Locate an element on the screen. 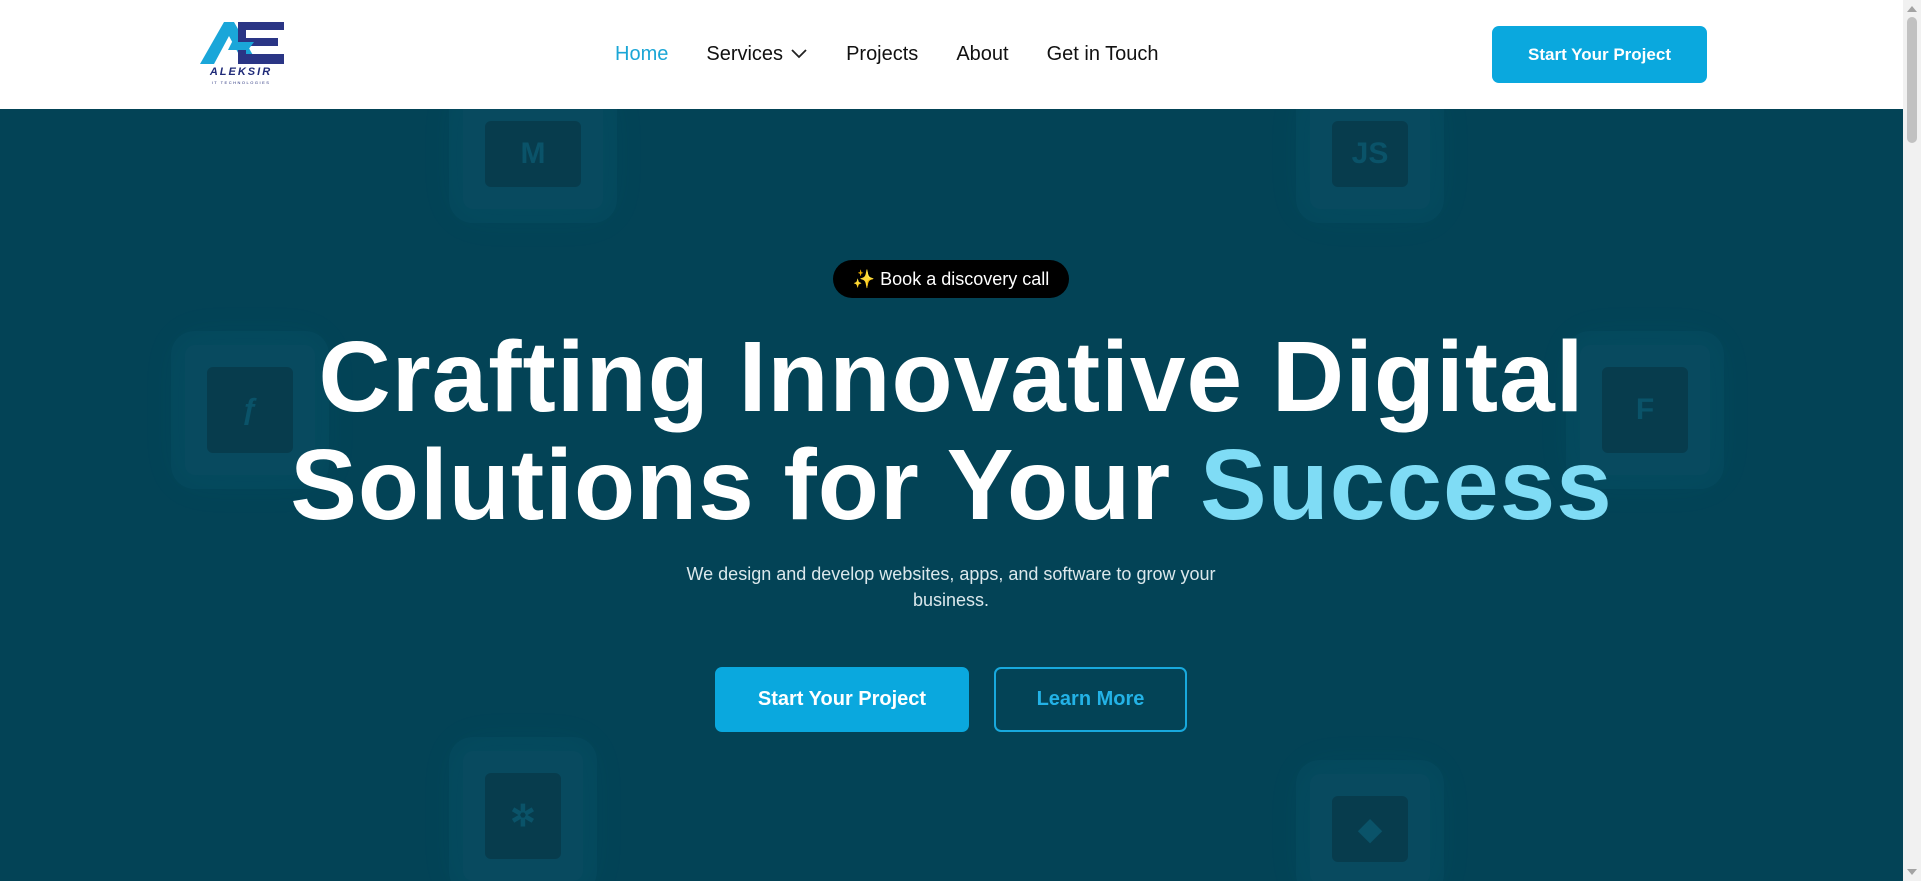  mui-icon: M is located at coordinates (533, 159).